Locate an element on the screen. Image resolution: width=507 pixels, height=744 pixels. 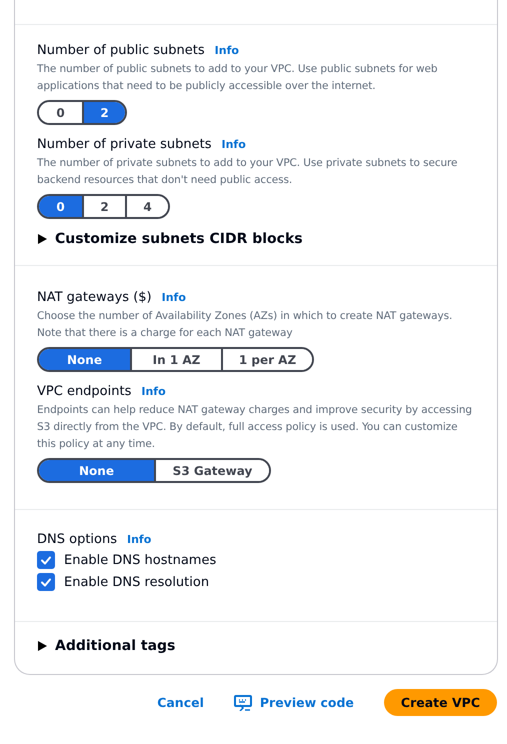
checkbox-label: Enable DNS hostnames is located at coordinates (140, 560).